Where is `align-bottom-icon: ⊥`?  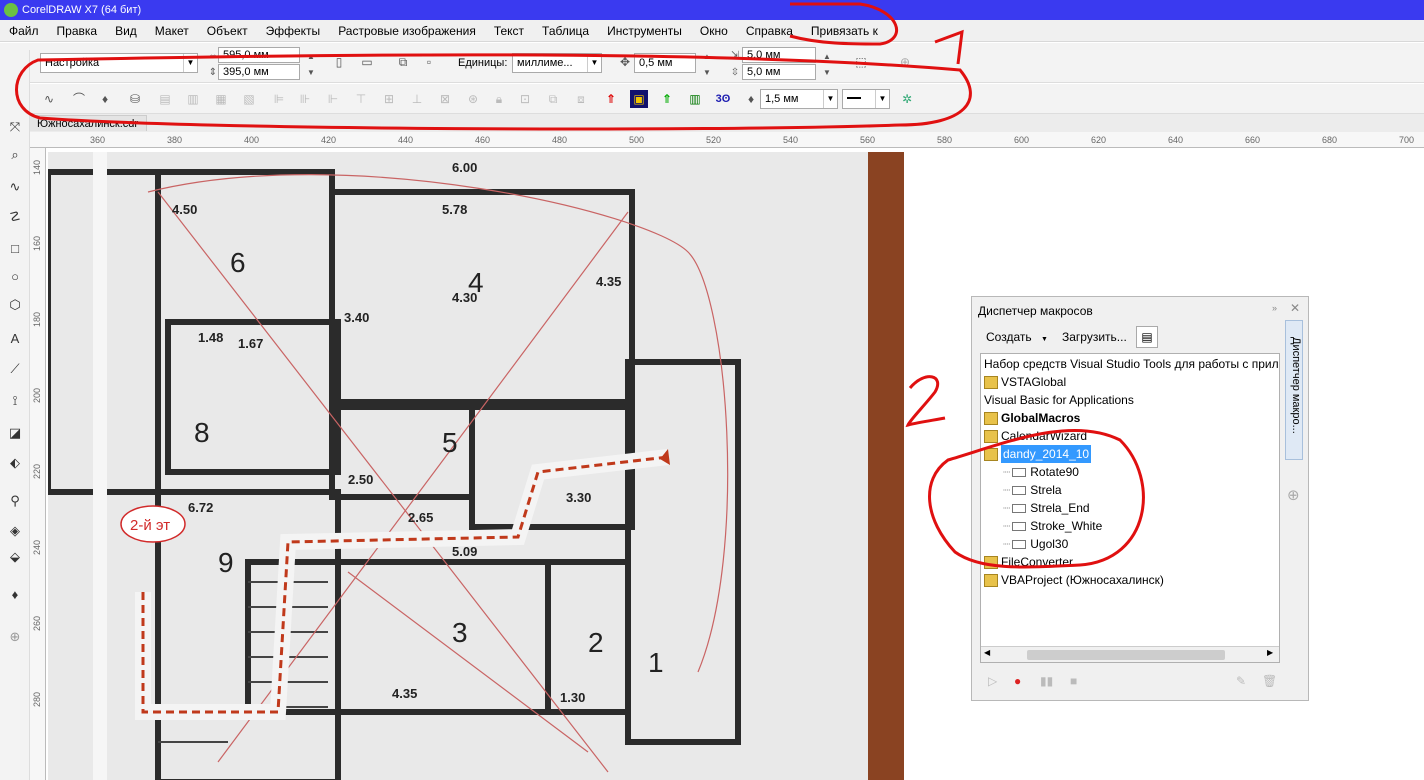
align-bottom-icon: ⊥ is located at coordinates (417, 99).